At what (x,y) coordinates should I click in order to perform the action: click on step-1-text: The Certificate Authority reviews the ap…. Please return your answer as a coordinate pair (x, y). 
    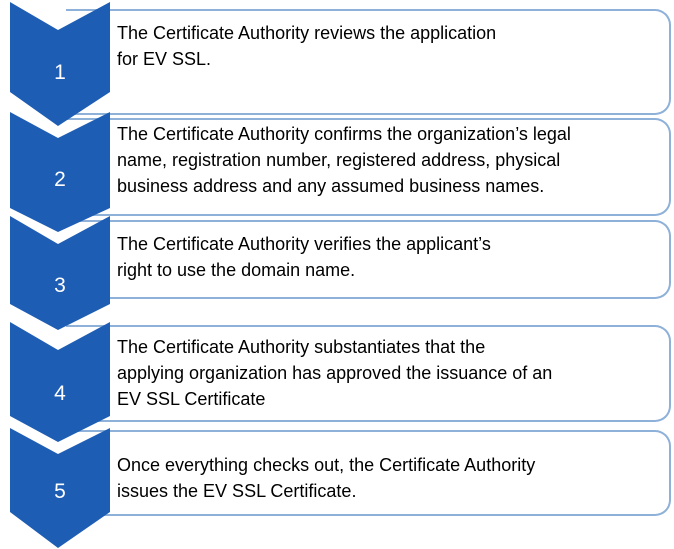
    Looking at the image, I should click on (307, 46).